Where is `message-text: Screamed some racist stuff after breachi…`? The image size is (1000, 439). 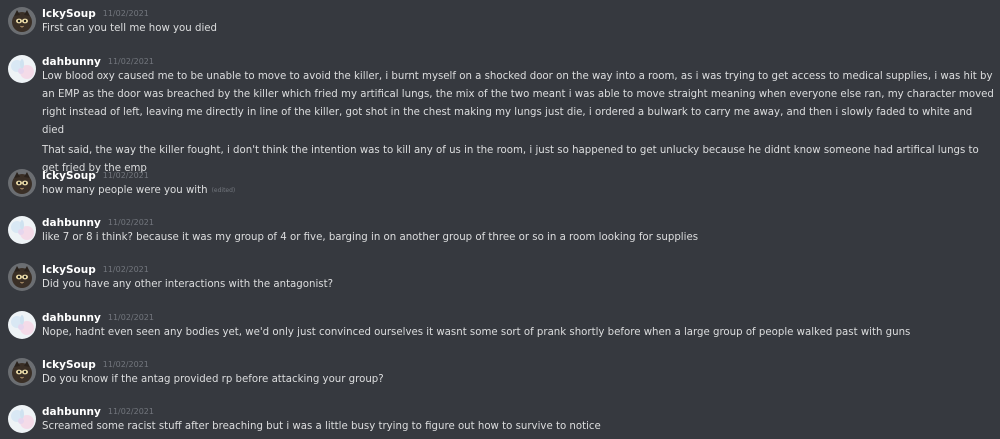
message-text: Screamed some racist stuff after breachi… is located at coordinates (321, 426).